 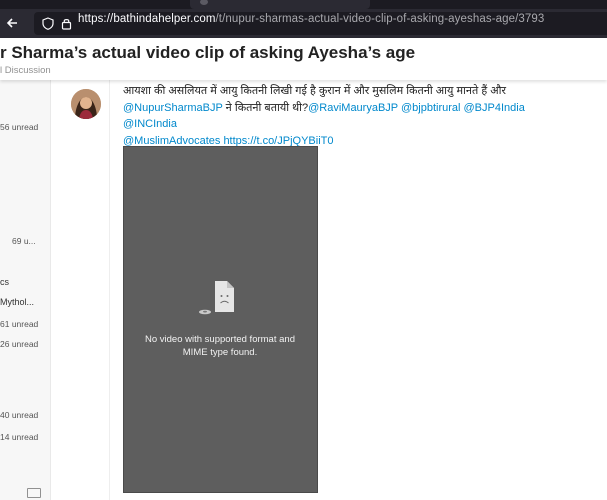 What do you see at coordinates (25, 70) in the screenshot?
I see `topic-category: l Discussion` at bounding box center [25, 70].